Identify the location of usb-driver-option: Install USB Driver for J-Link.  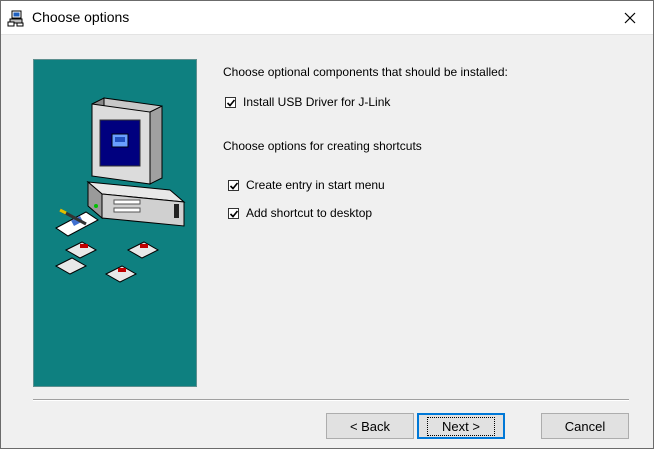
(307, 102).